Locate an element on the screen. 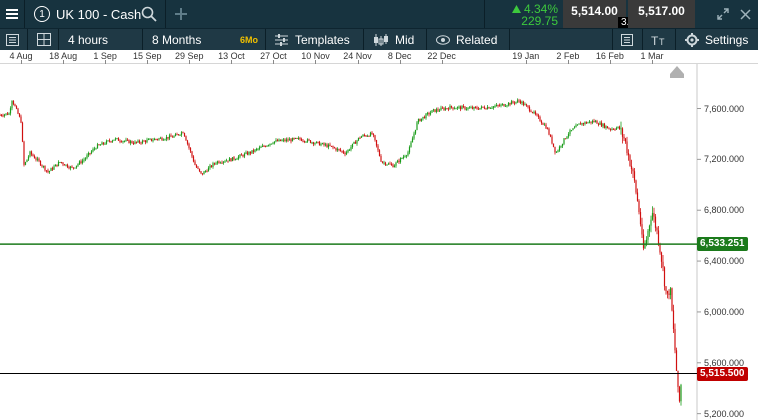  templates-button: Templates is located at coordinates (312, 39).